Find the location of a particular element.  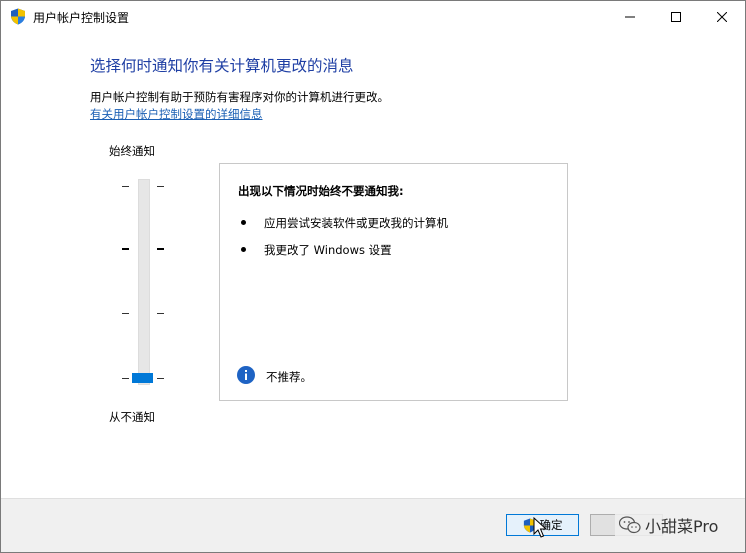

maximize-icon is located at coordinates (676, 16).